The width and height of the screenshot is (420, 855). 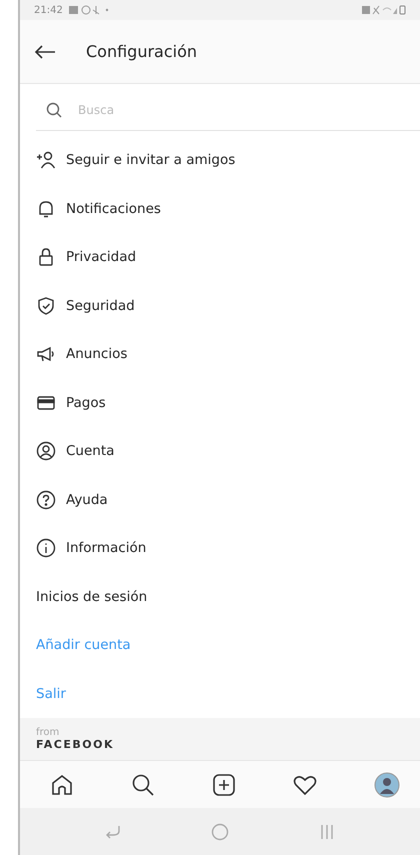 What do you see at coordinates (48, 732) in the screenshot?
I see `footer-from: from` at bounding box center [48, 732].